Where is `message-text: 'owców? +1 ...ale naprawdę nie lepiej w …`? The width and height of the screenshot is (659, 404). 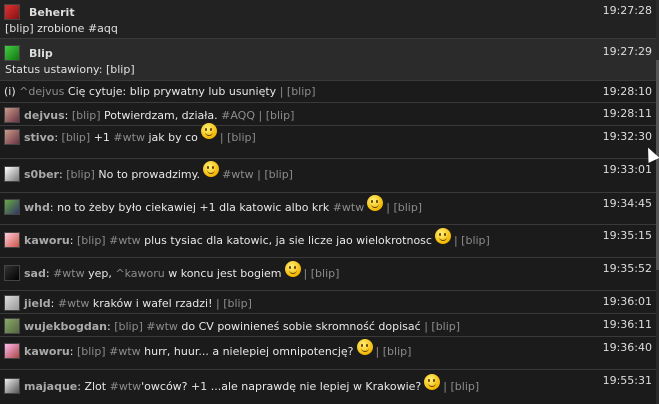 message-text: 'owców? +1 ...ale naprawdę nie lepiej w … is located at coordinates (281, 386).